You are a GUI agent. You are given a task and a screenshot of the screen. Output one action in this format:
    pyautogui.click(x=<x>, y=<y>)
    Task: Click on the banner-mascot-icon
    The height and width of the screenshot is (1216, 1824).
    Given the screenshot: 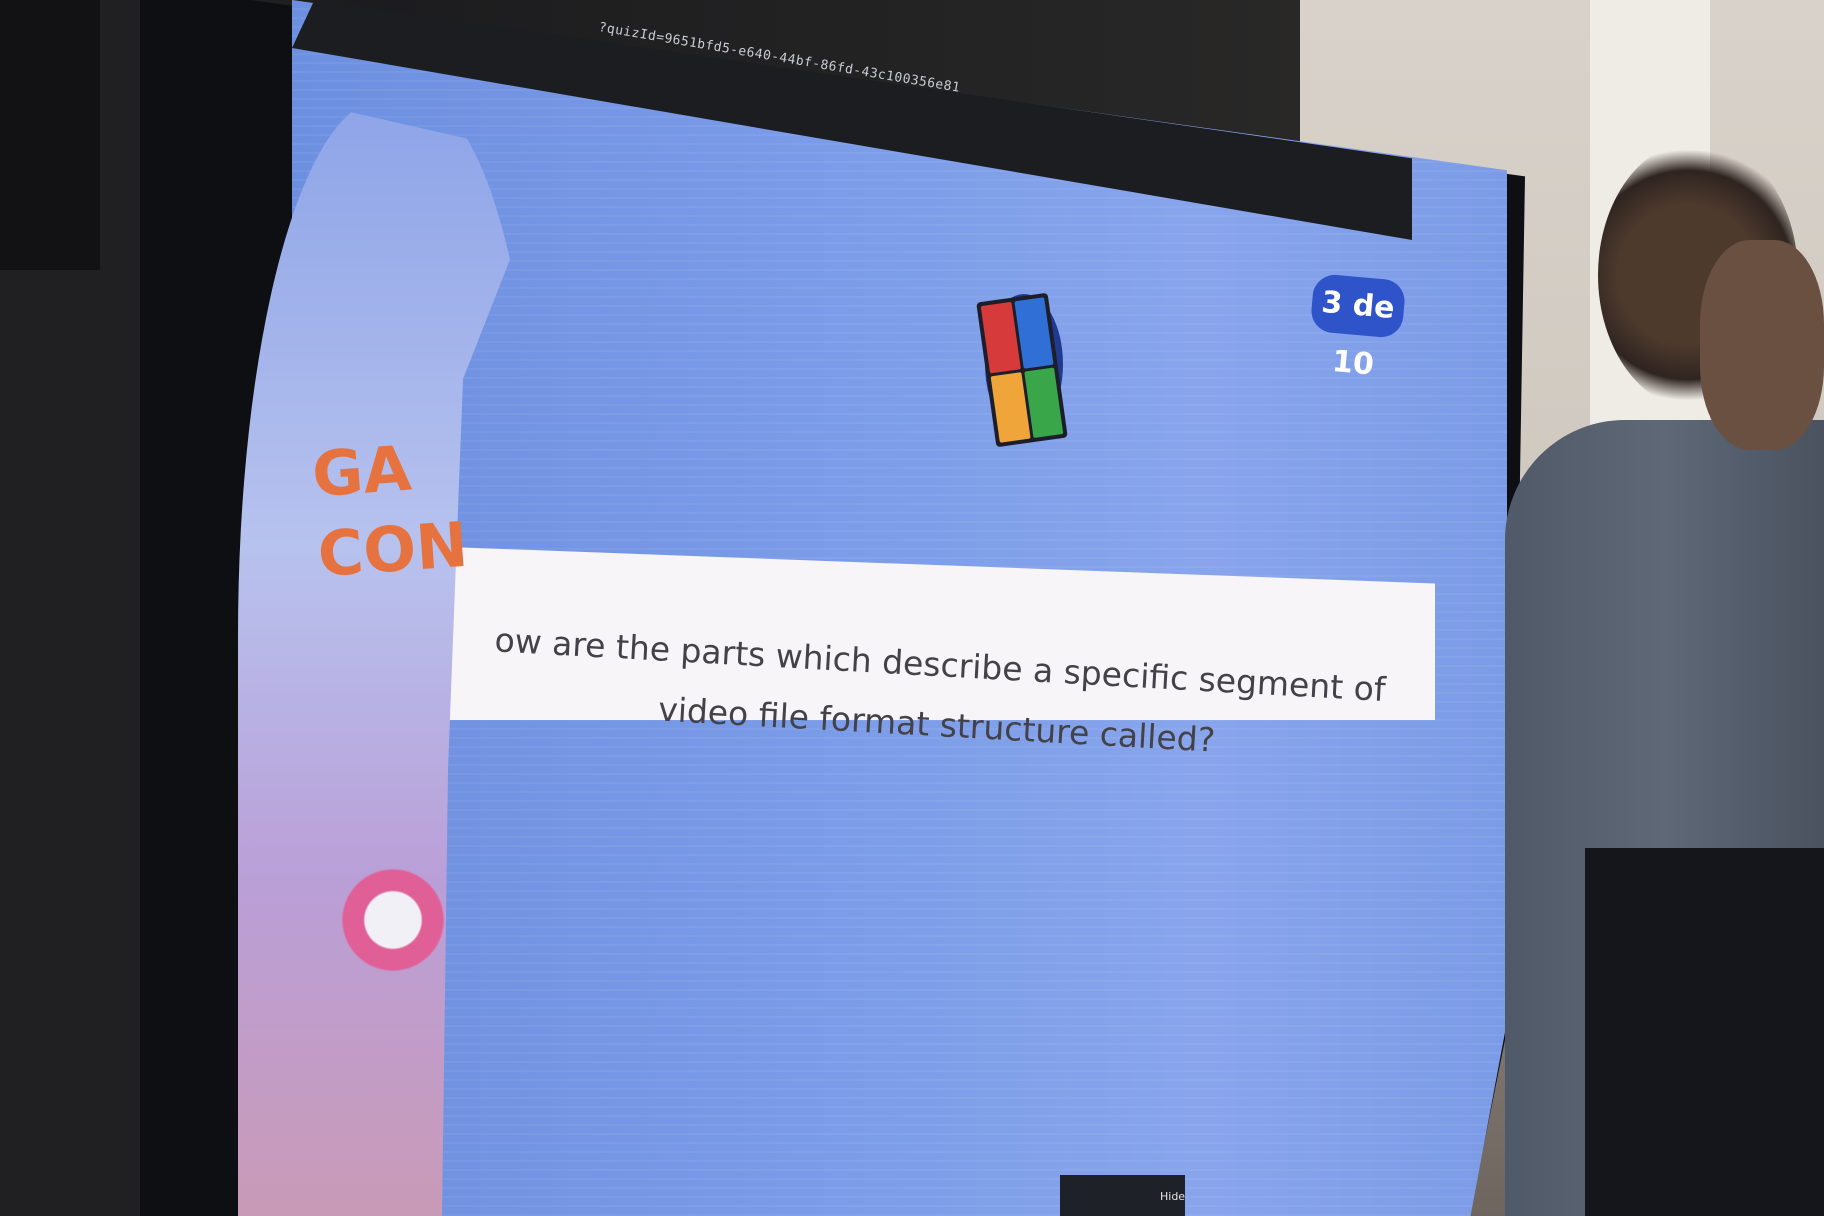 What is the action you would take?
    pyautogui.click(x=393, y=920)
    